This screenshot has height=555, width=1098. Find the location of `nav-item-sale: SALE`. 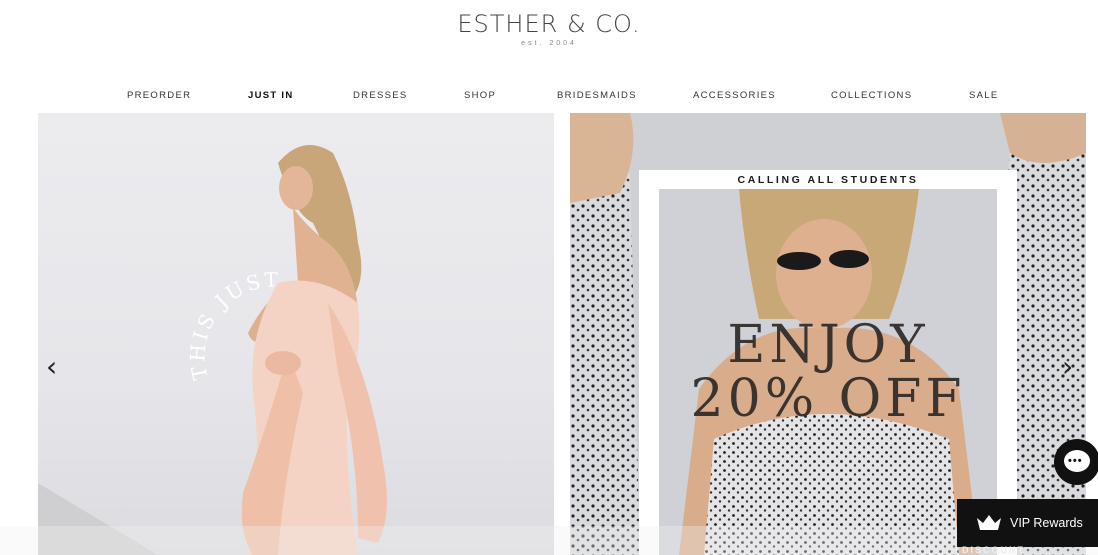

nav-item-sale: SALE is located at coordinates (984, 95).